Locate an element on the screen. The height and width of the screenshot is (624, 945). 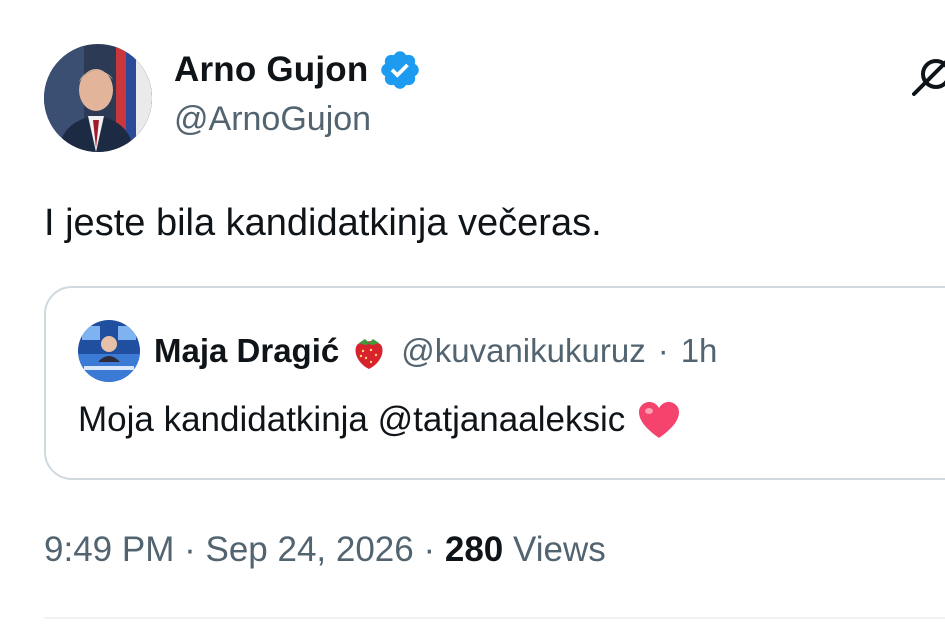
verified-badge-icon is located at coordinates (400, 70).